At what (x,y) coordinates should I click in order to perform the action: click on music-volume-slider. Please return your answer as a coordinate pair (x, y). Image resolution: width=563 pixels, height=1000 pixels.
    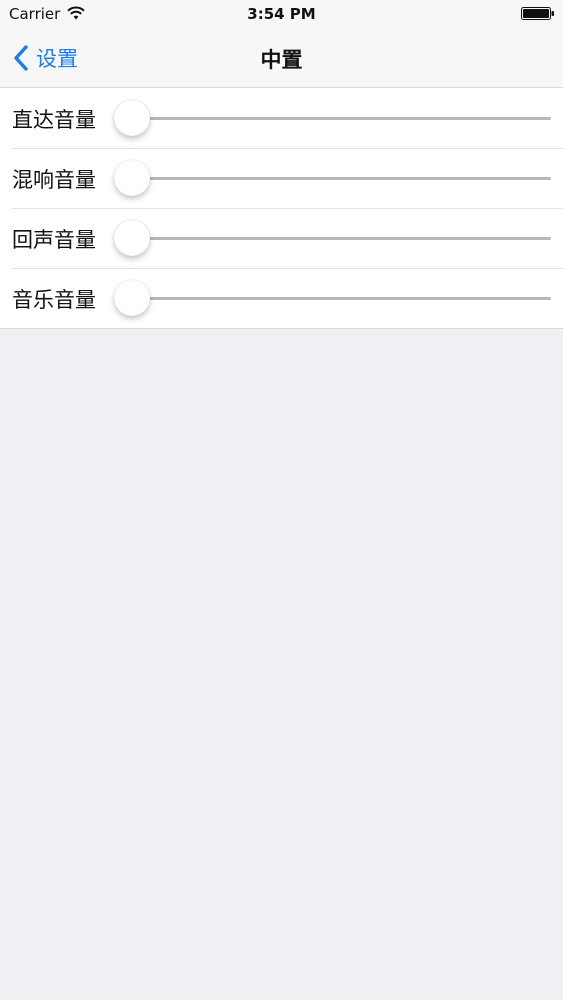
    Looking at the image, I should click on (332, 298).